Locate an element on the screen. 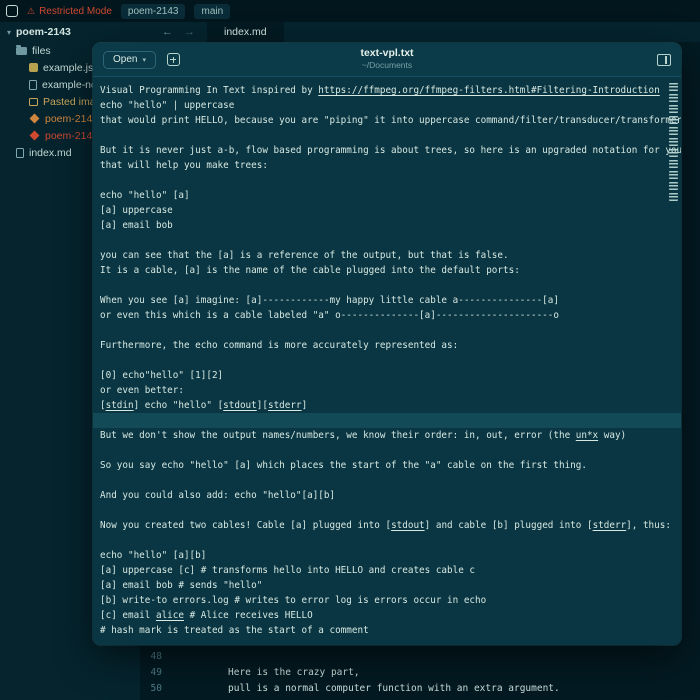  restricted-mode-badge: ⚠ Restricted Mode is located at coordinates (69, 11).